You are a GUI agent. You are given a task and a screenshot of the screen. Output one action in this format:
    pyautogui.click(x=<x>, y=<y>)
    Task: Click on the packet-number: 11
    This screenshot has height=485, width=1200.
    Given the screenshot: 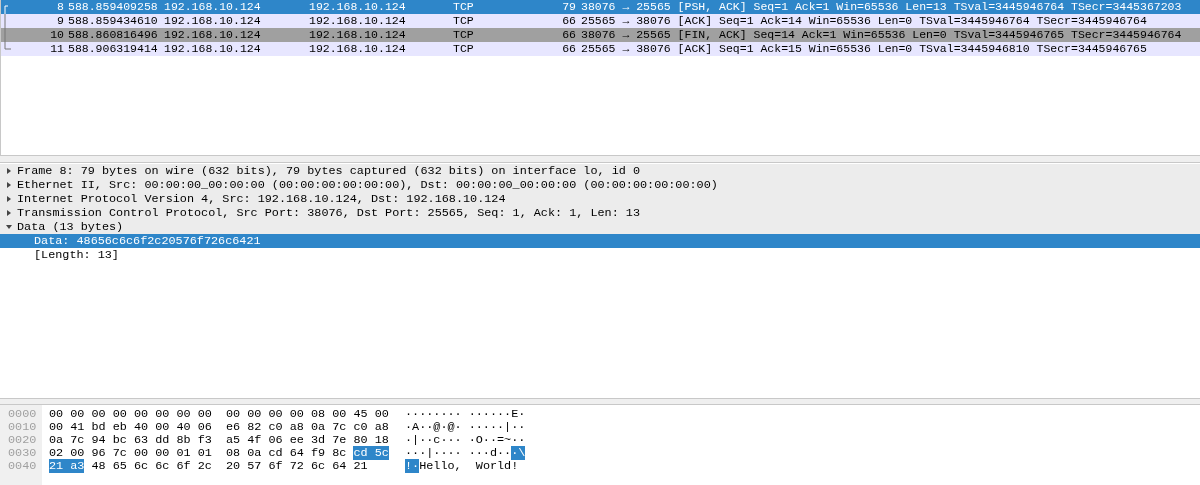 What is the action you would take?
    pyautogui.click(x=56, y=49)
    